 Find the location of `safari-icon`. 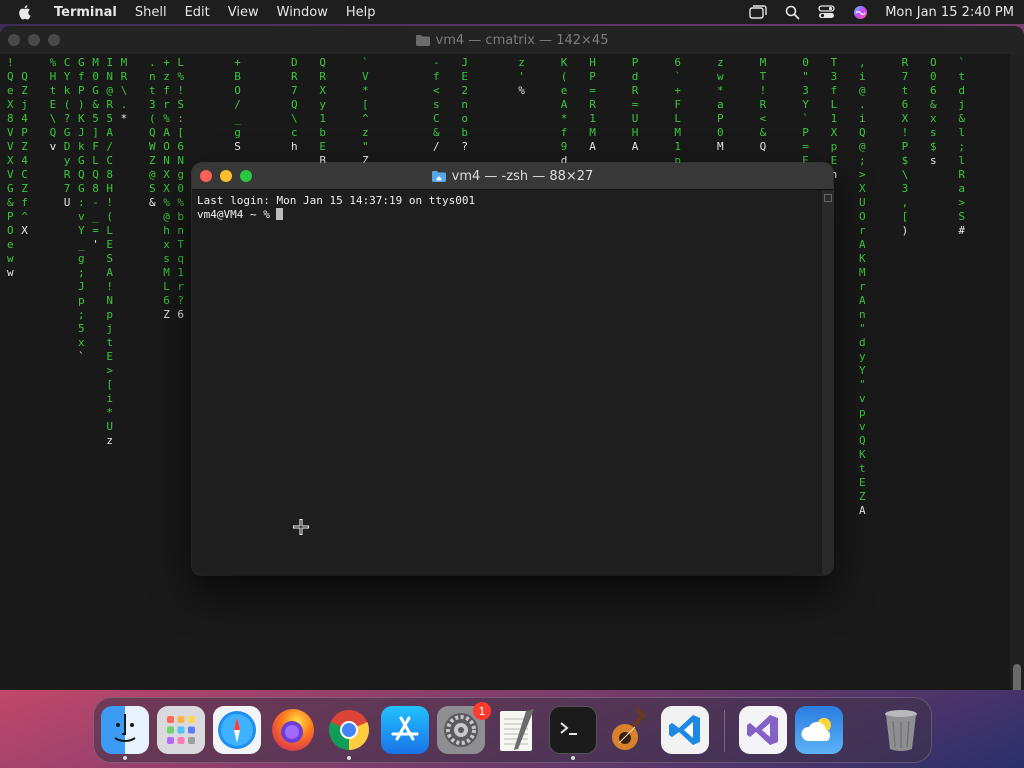

safari-icon is located at coordinates (237, 730).